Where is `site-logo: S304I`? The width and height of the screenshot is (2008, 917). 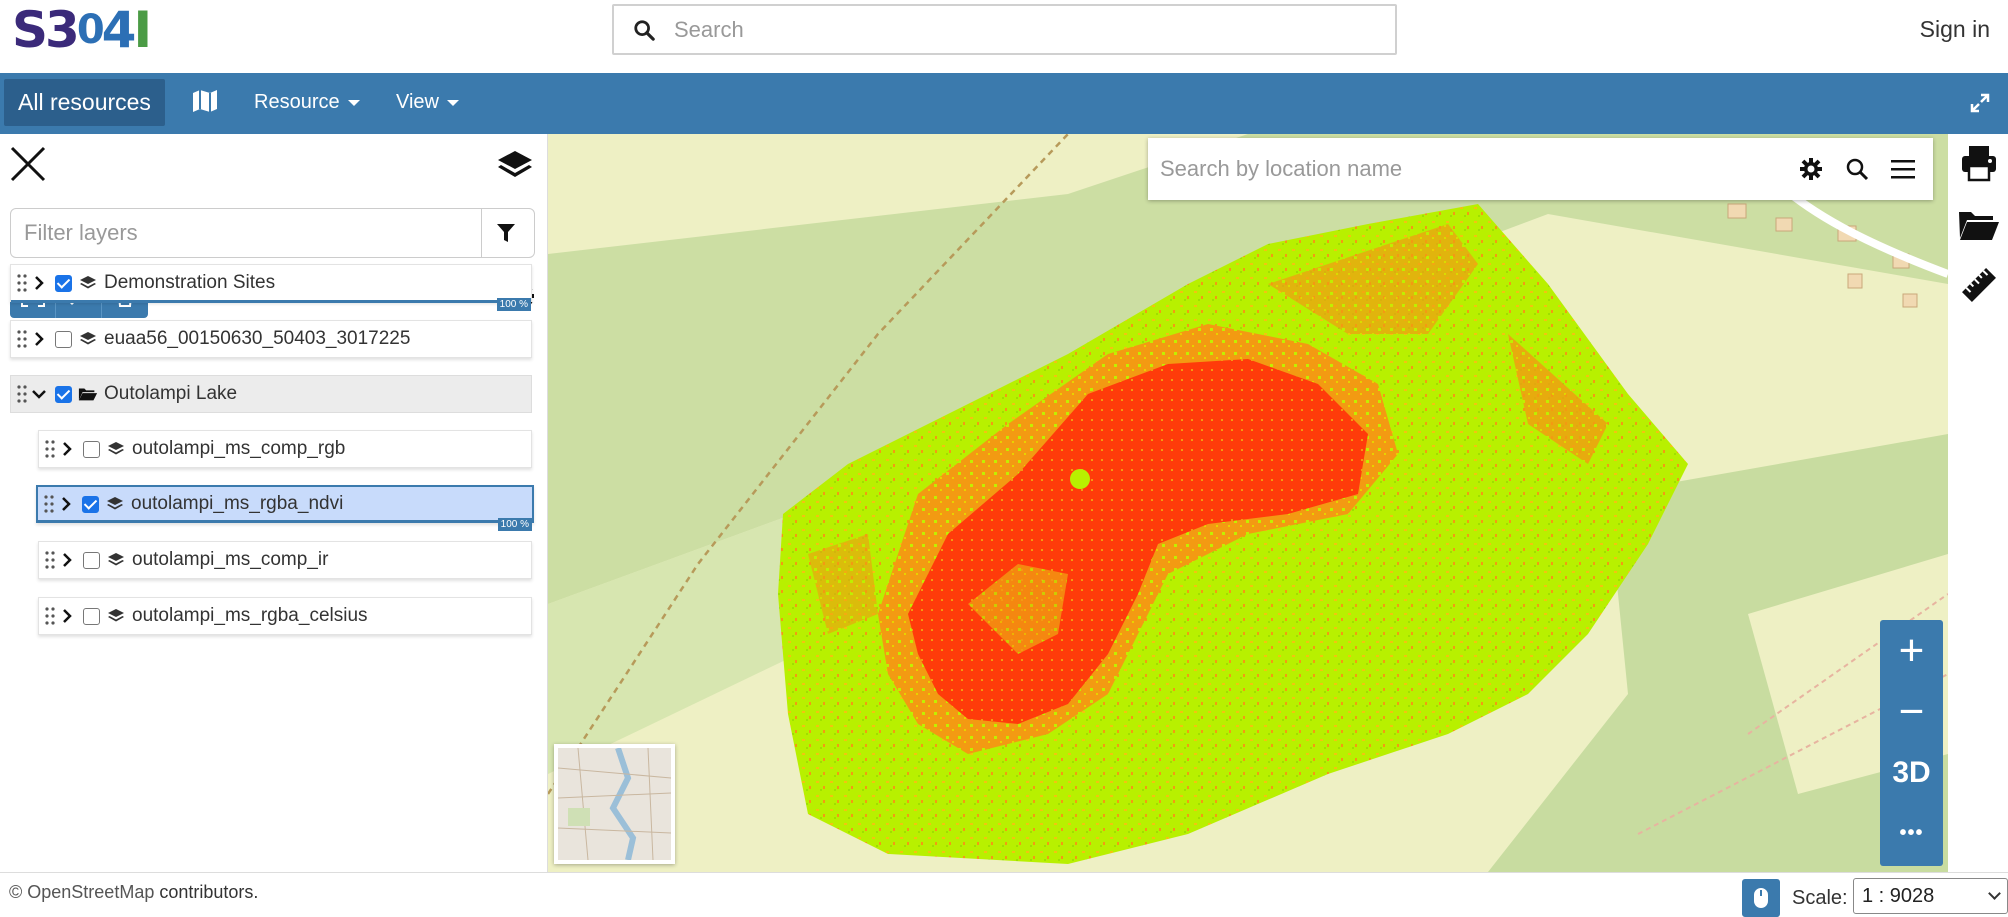
site-logo: S304I is located at coordinates (82, 30).